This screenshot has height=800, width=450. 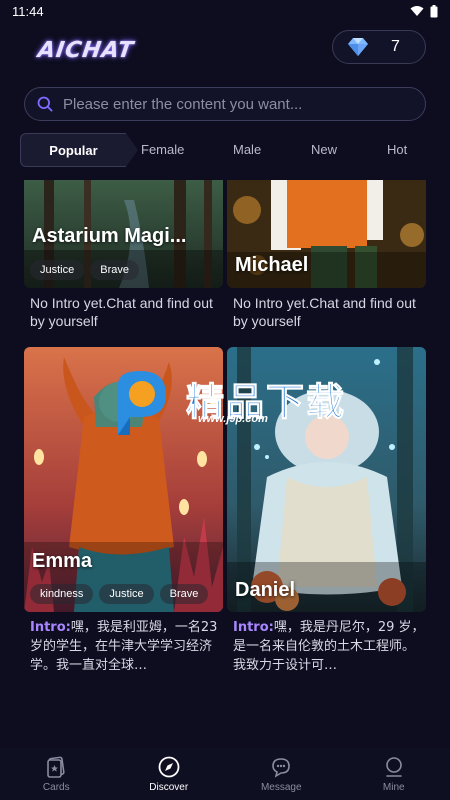 I want to click on wifi-icon, so click(x=417, y=11).